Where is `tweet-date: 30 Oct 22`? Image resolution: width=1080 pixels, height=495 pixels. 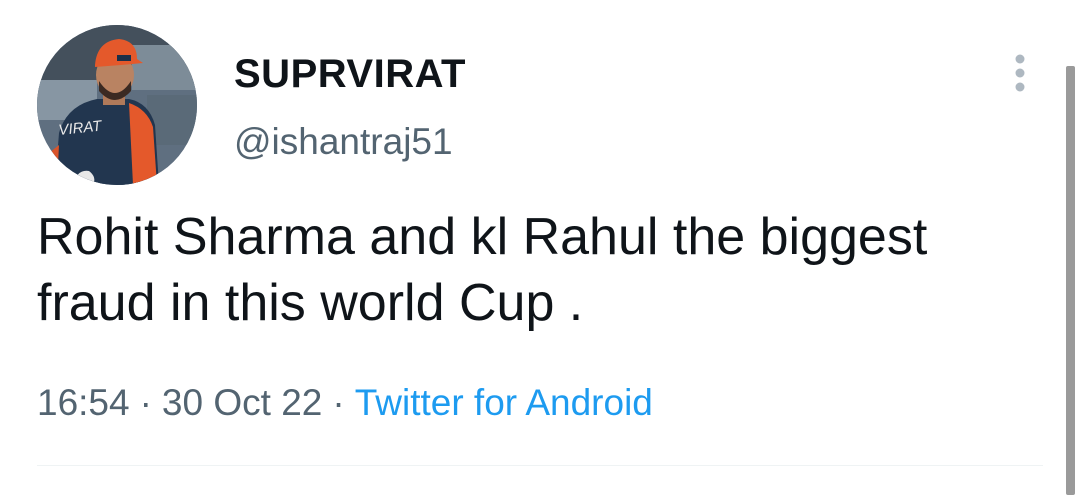 tweet-date: 30 Oct 22 is located at coordinates (242, 402).